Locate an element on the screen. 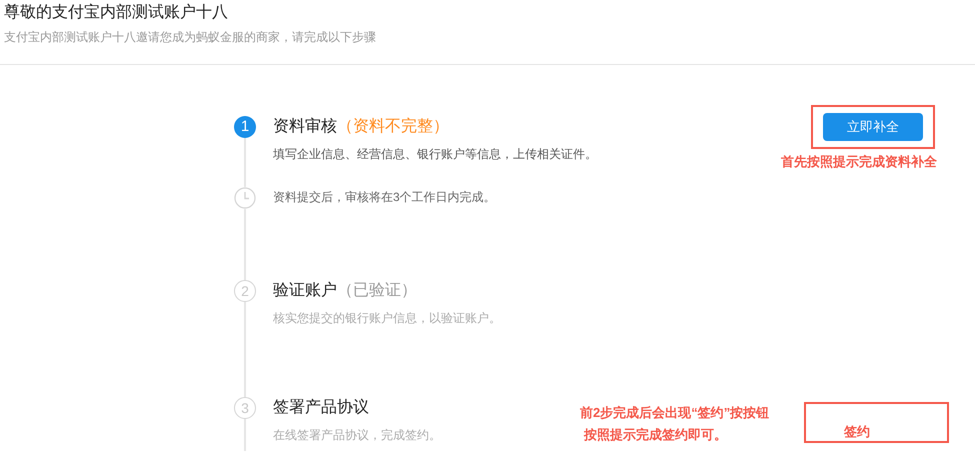 The height and width of the screenshot is (452, 975). step-description: 核实您提交的银行账户信息，以验证账户。 is located at coordinates (387, 318).